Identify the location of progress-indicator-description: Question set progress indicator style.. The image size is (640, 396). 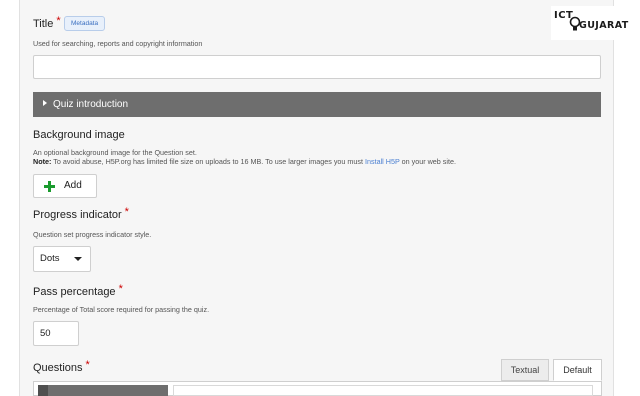
(92, 234).